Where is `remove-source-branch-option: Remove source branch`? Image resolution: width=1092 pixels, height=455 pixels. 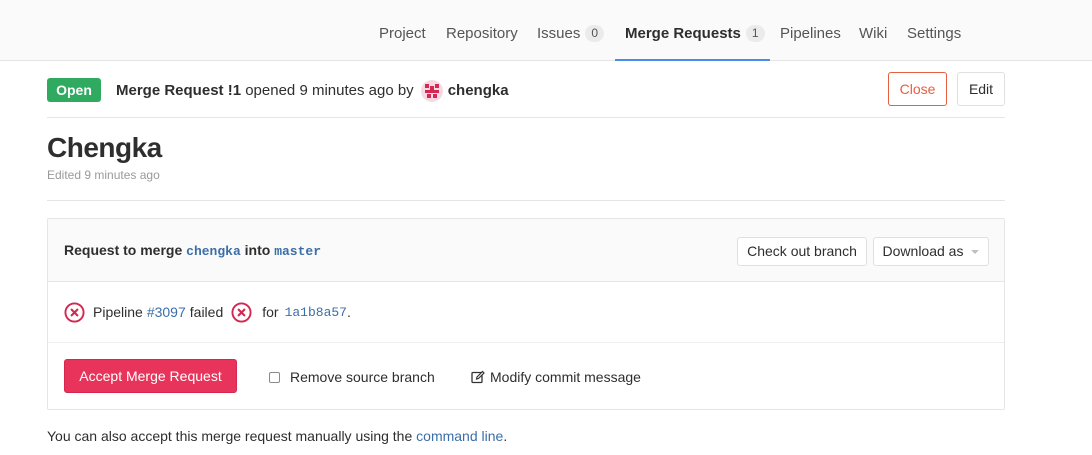 remove-source-branch-option: Remove source branch is located at coordinates (352, 377).